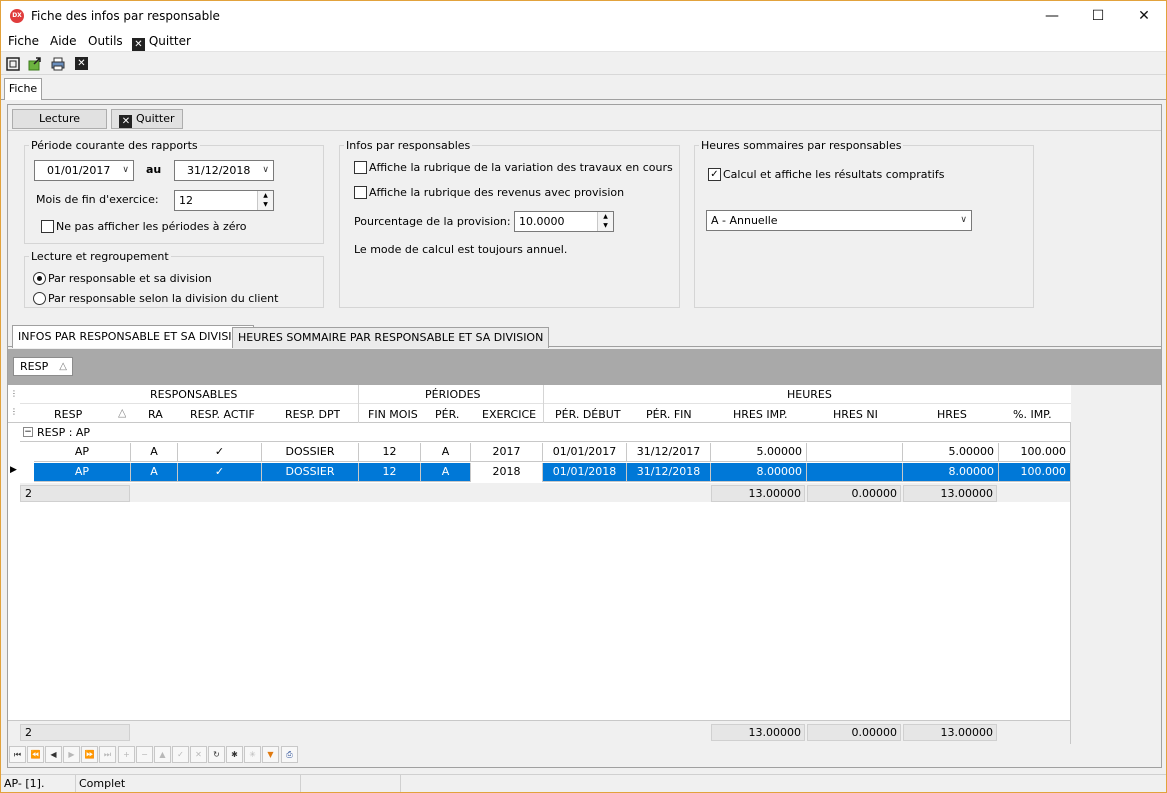  I want to click on period-to-select: 31/12/2018 ∨, so click(224, 170).